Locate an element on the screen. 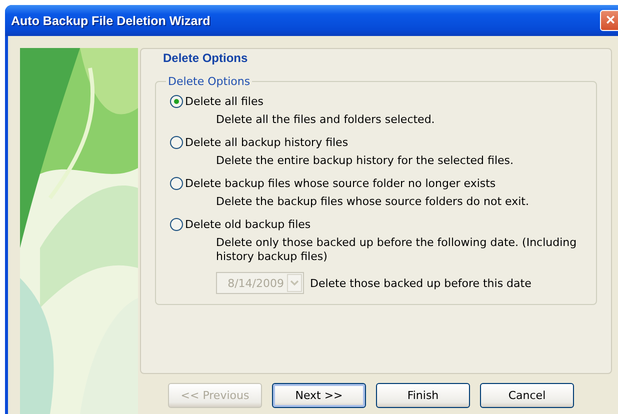  radio-option: Delete backup files whose source folder no longer exists is located at coordinates (376, 183).